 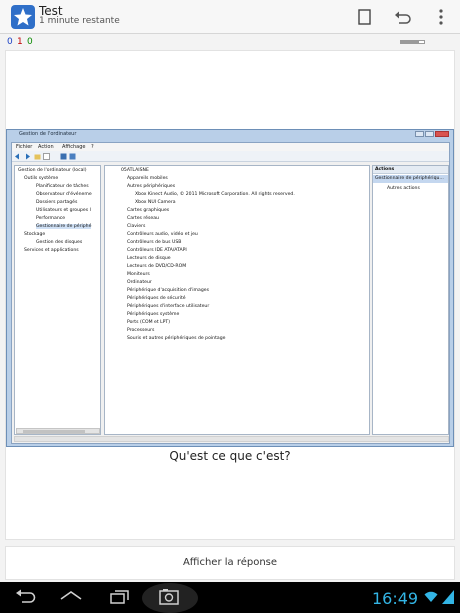 I want to click on show-answer-button: Afficher la réponse, so click(x=230, y=563).